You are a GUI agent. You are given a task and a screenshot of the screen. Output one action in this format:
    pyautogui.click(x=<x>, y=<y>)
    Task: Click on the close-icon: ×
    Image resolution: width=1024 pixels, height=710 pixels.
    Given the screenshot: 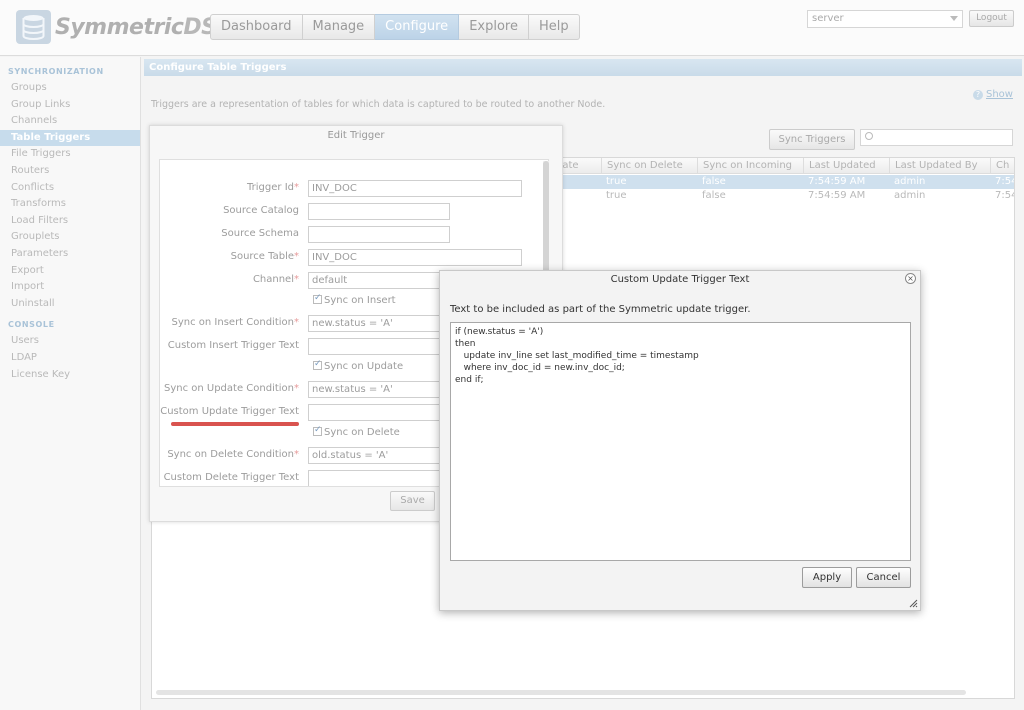 What is the action you would take?
    pyautogui.click(x=910, y=278)
    